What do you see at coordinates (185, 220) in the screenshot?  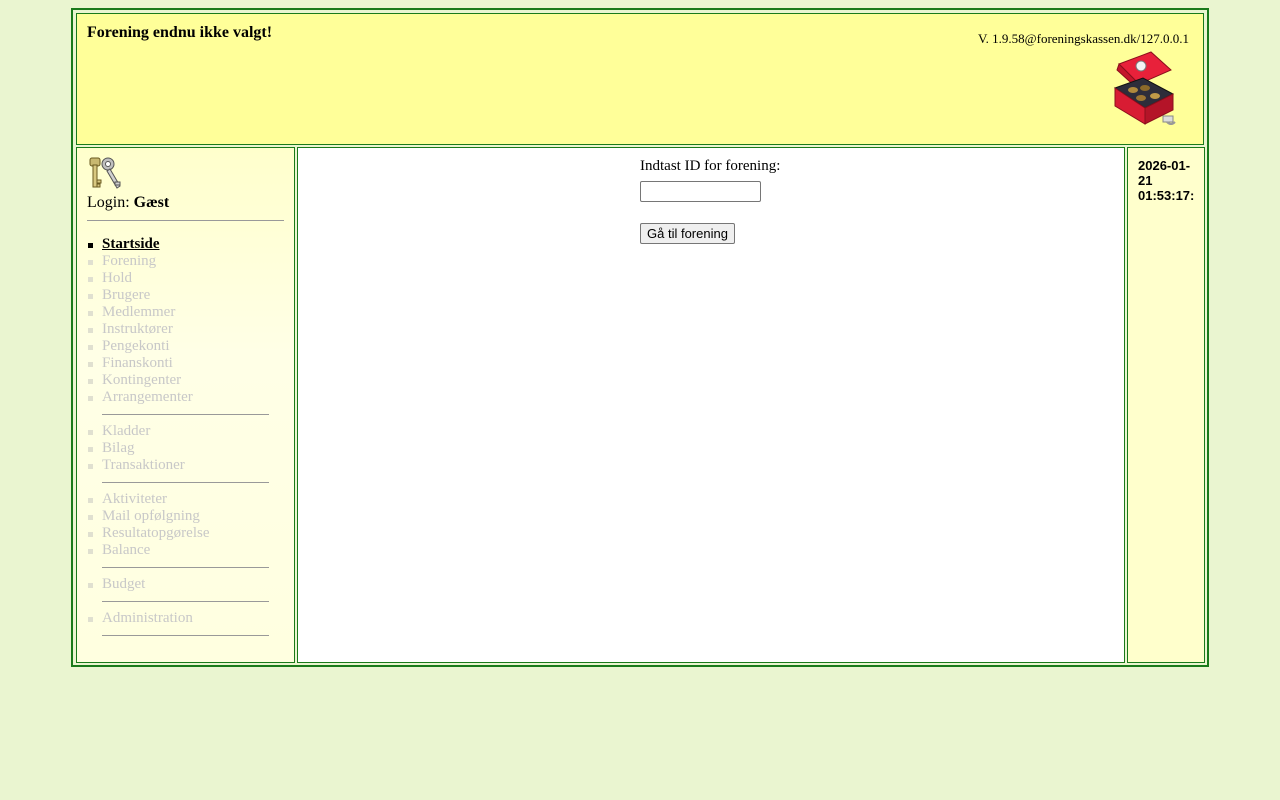 I see `divider` at bounding box center [185, 220].